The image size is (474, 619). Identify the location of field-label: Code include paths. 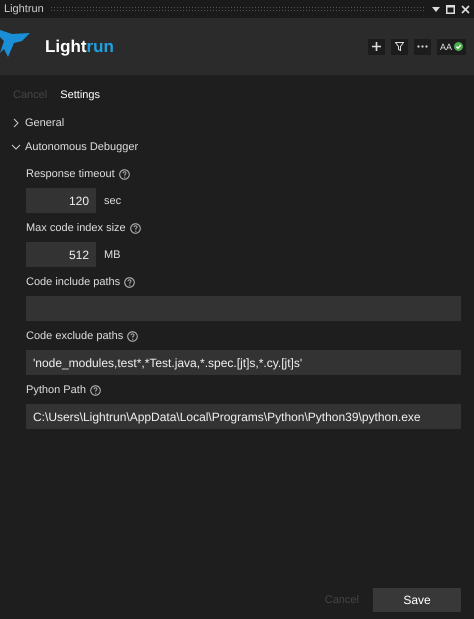
(73, 282).